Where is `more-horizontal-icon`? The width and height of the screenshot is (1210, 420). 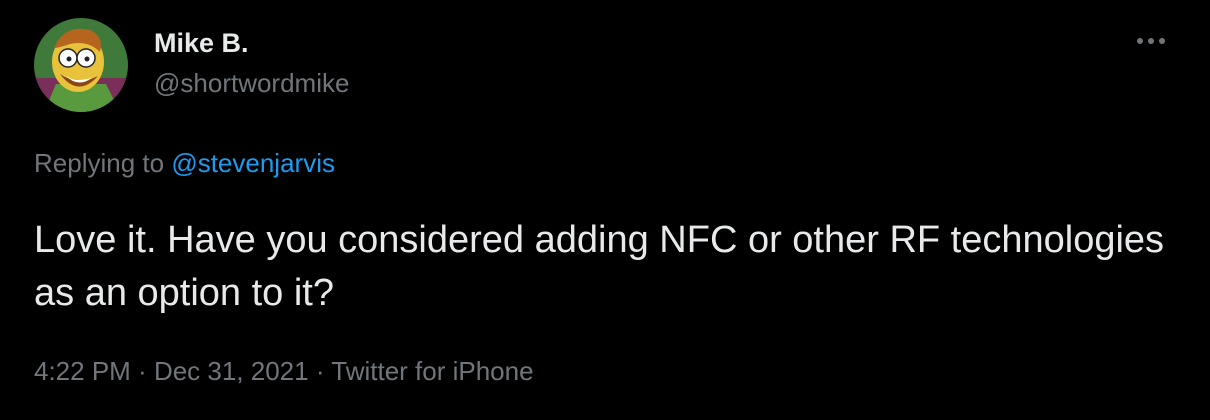
more-horizontal-icon is located at coordinates (1151, 41).